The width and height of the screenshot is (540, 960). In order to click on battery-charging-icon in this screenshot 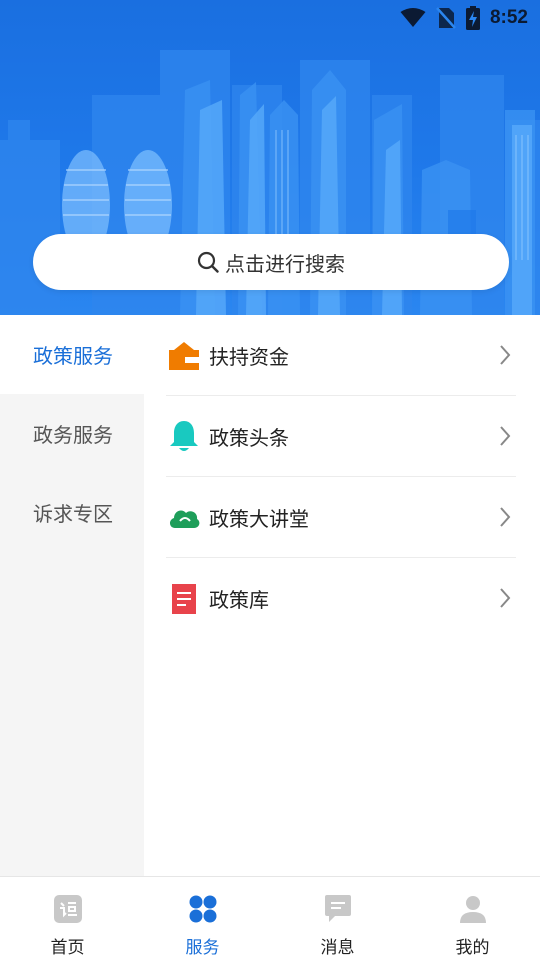, I will do `click(472, 18)`.